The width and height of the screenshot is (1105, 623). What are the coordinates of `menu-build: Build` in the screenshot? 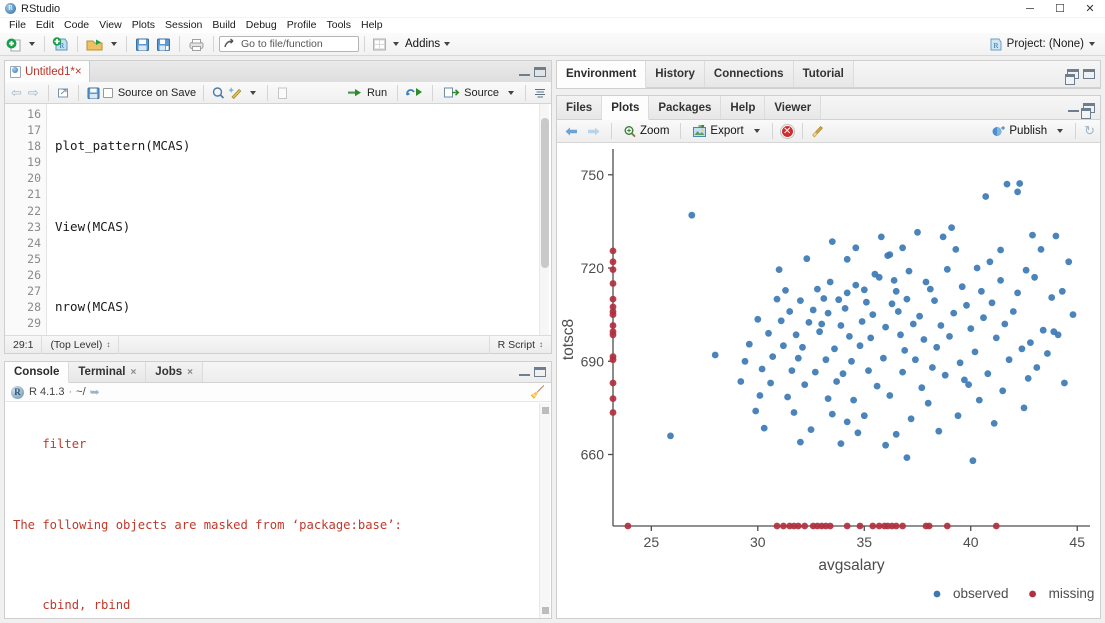 It's located at (223, 25).